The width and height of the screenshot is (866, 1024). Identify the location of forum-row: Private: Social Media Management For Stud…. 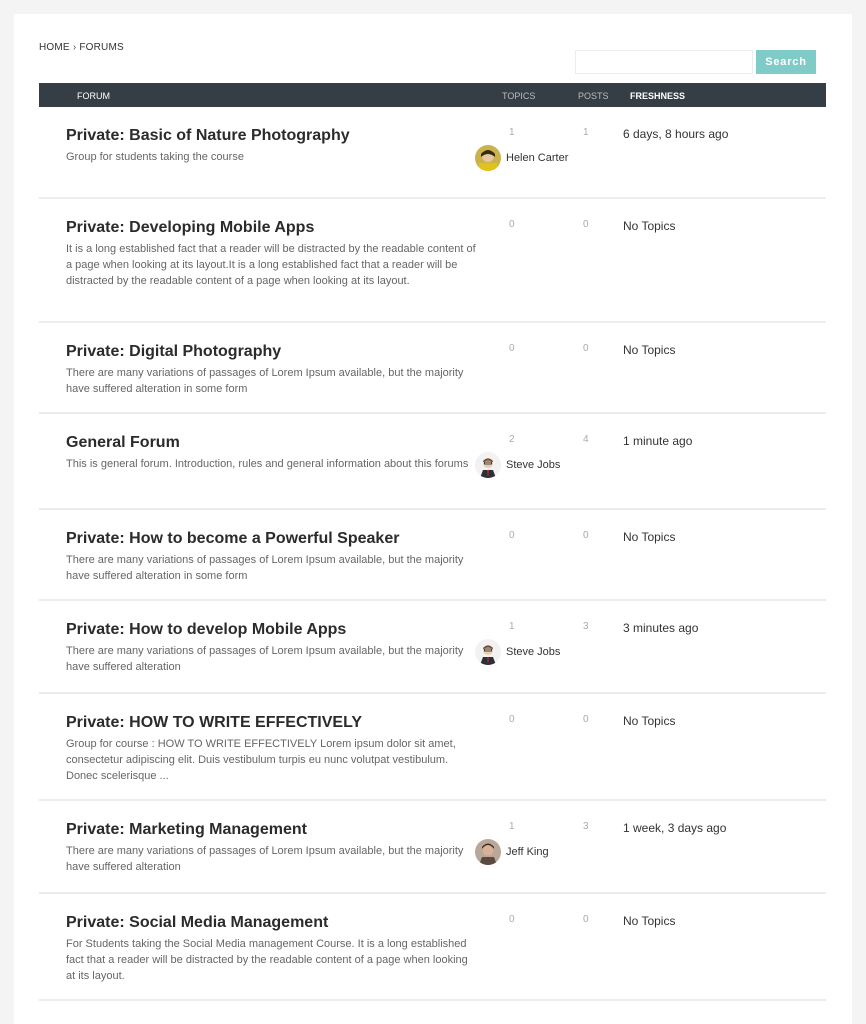
(432, 947).